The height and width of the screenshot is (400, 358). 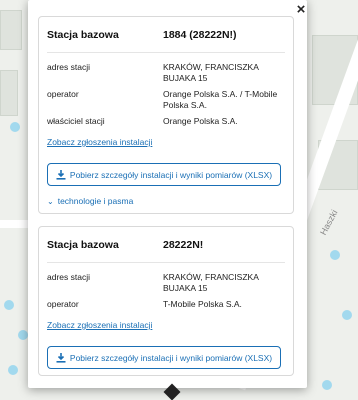 What do you see at coordinates (200, 34) in the screenshot?
I see `station-id: 1884 (28222N!)` at bounding box center [200, 34].